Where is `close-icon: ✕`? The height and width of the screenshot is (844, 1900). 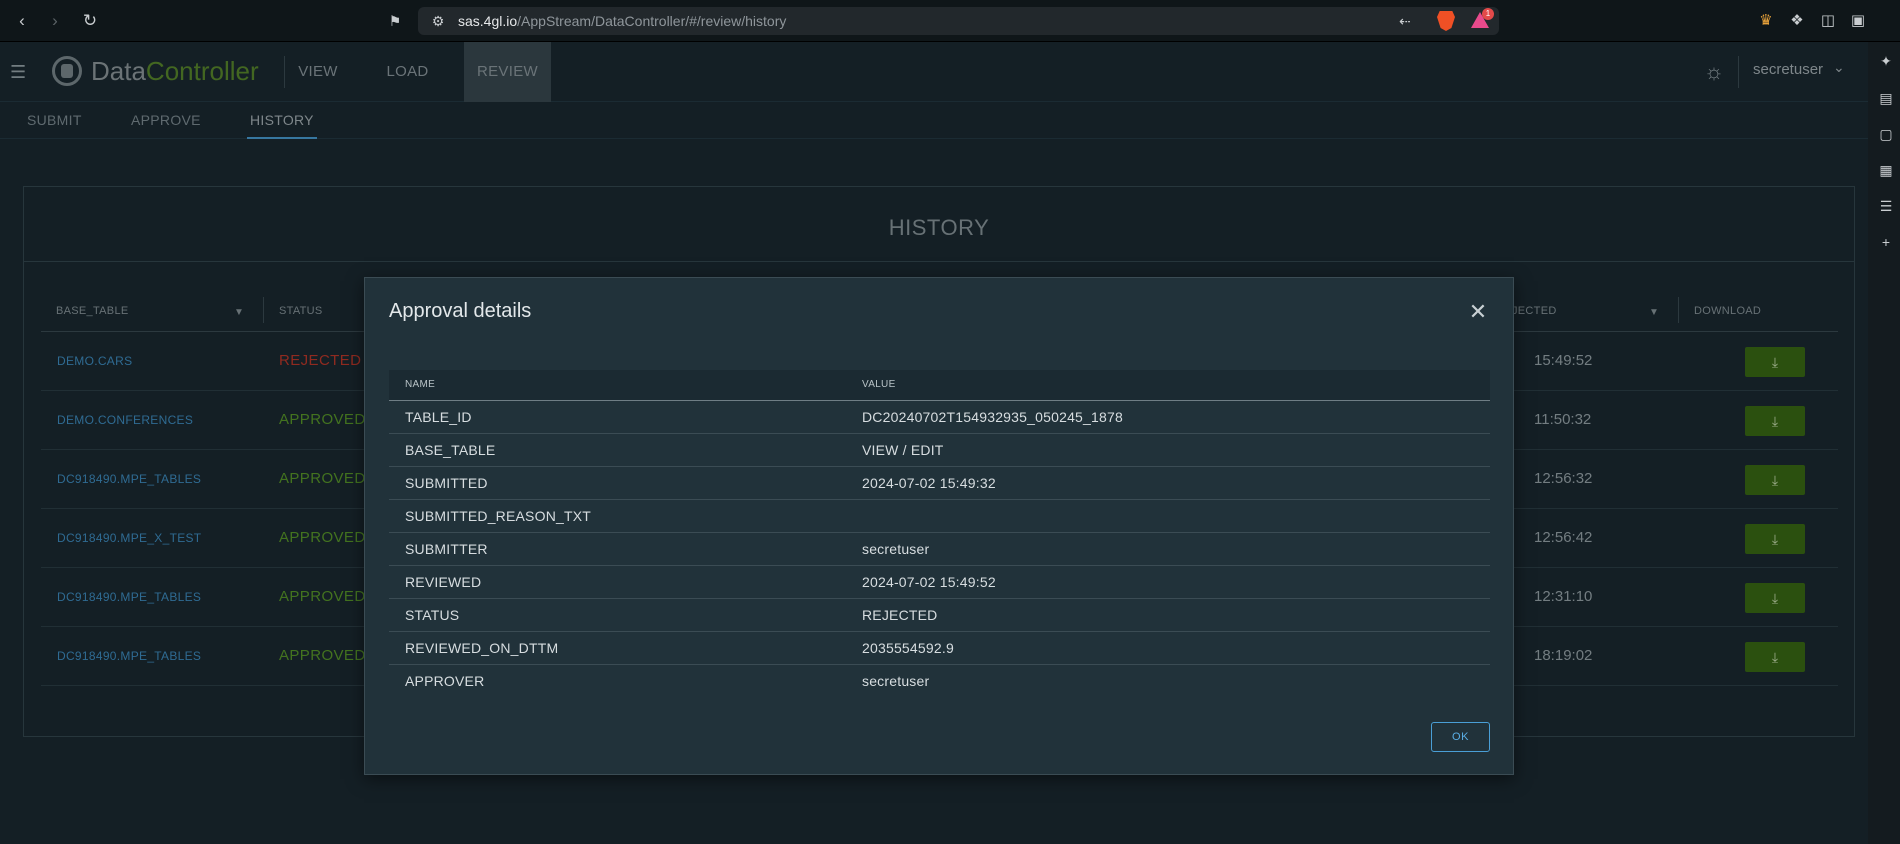
close-icon: ✕ is located at coordinates (1478, 312).